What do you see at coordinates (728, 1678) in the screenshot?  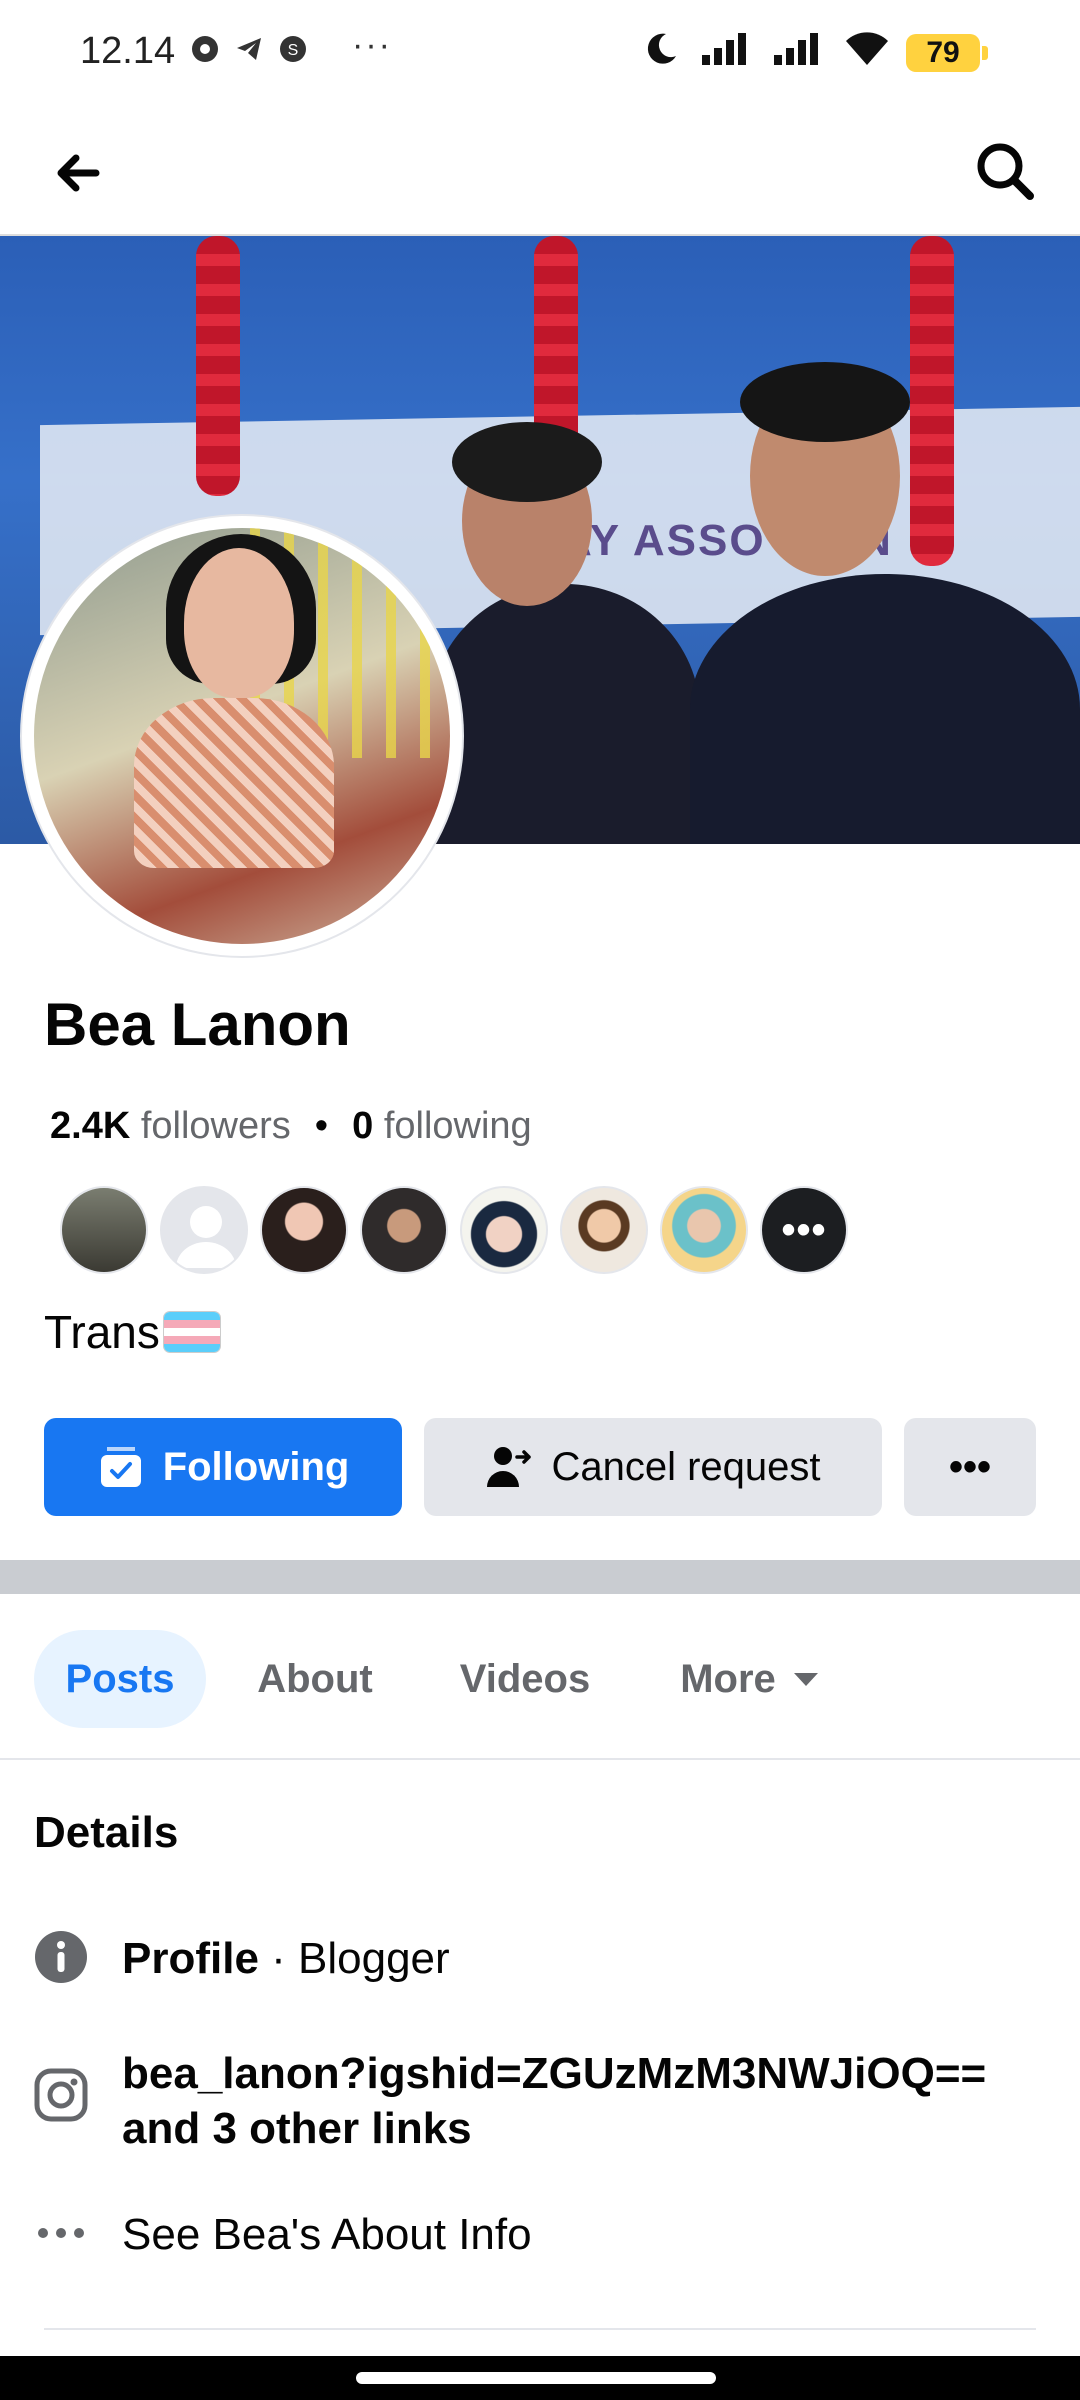 I see `tab-more-label: More` at bounding box center [728, 1678].